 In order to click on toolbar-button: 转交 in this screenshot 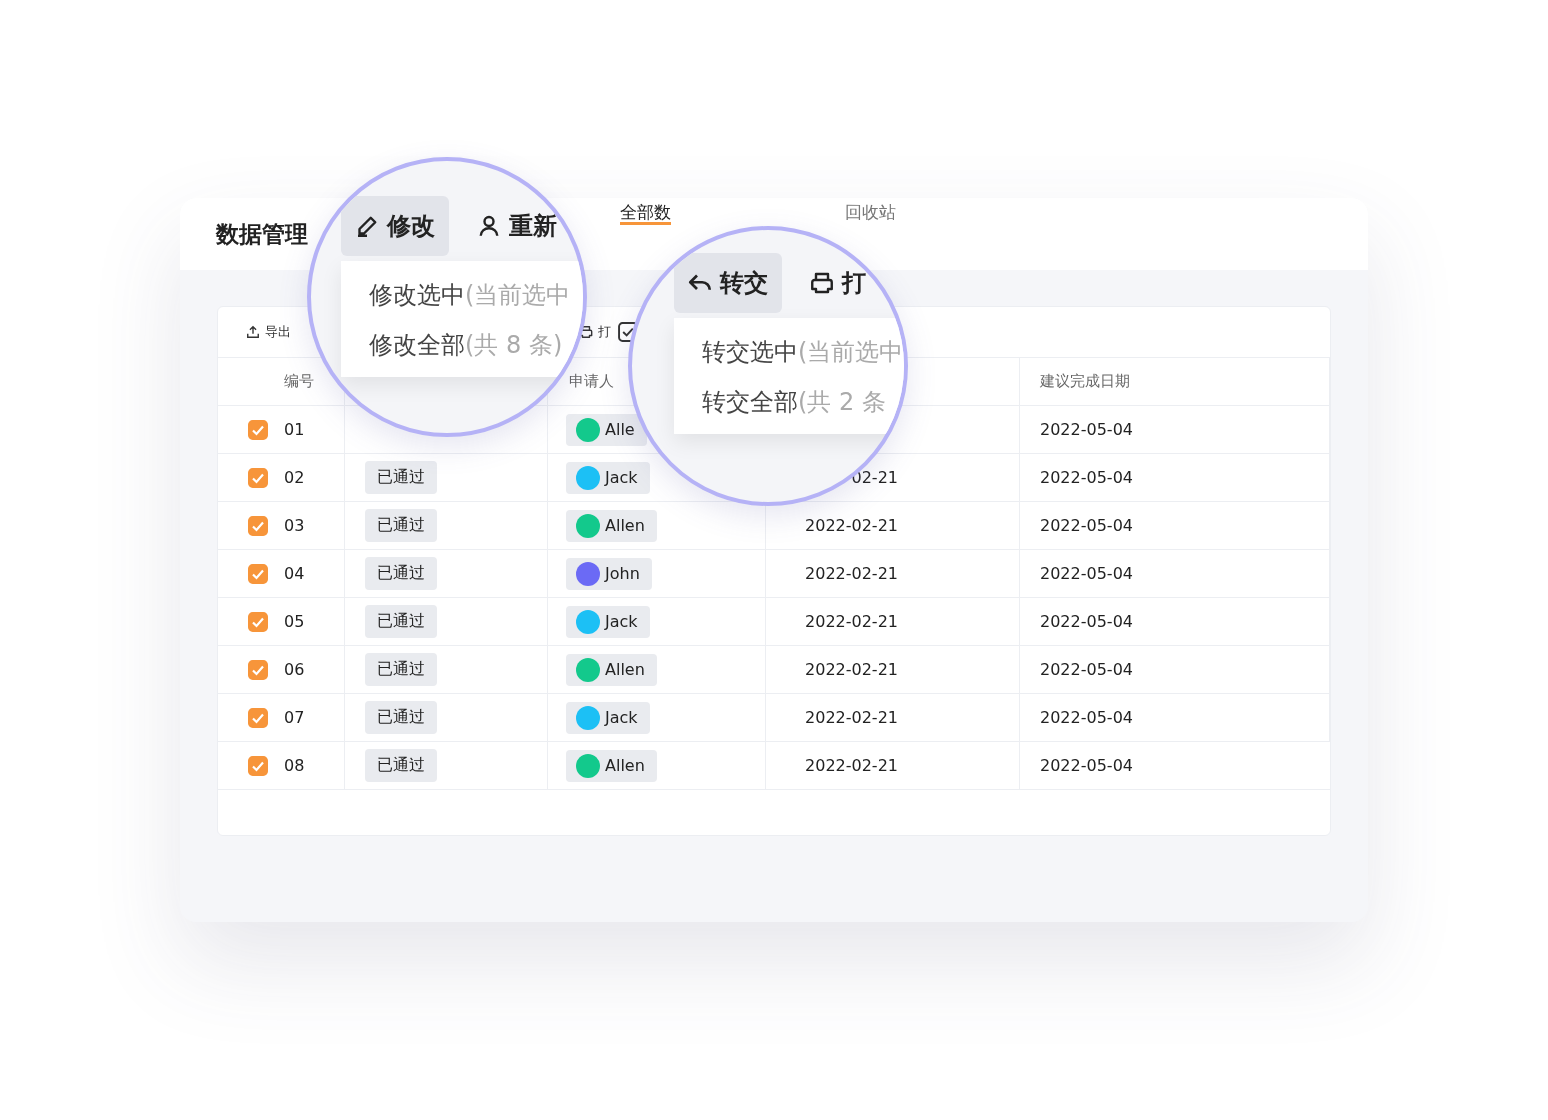, I will do `click(728, 283)`.